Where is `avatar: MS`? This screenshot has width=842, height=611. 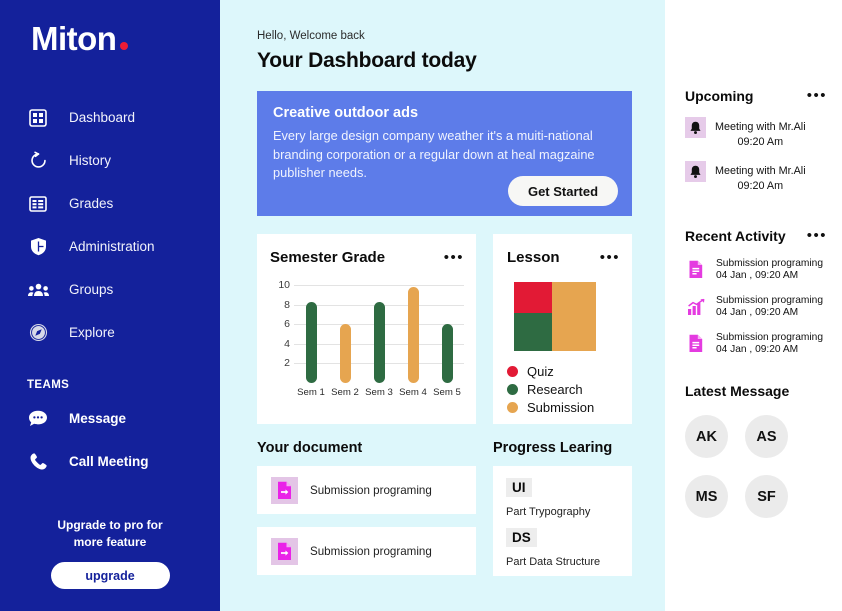 avatar: MS is located at coordinates (706, 496).